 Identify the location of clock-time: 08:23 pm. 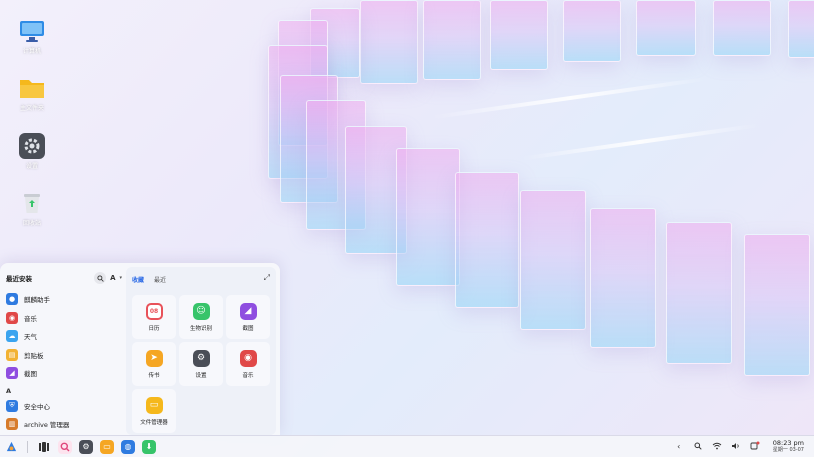
(788, 443).